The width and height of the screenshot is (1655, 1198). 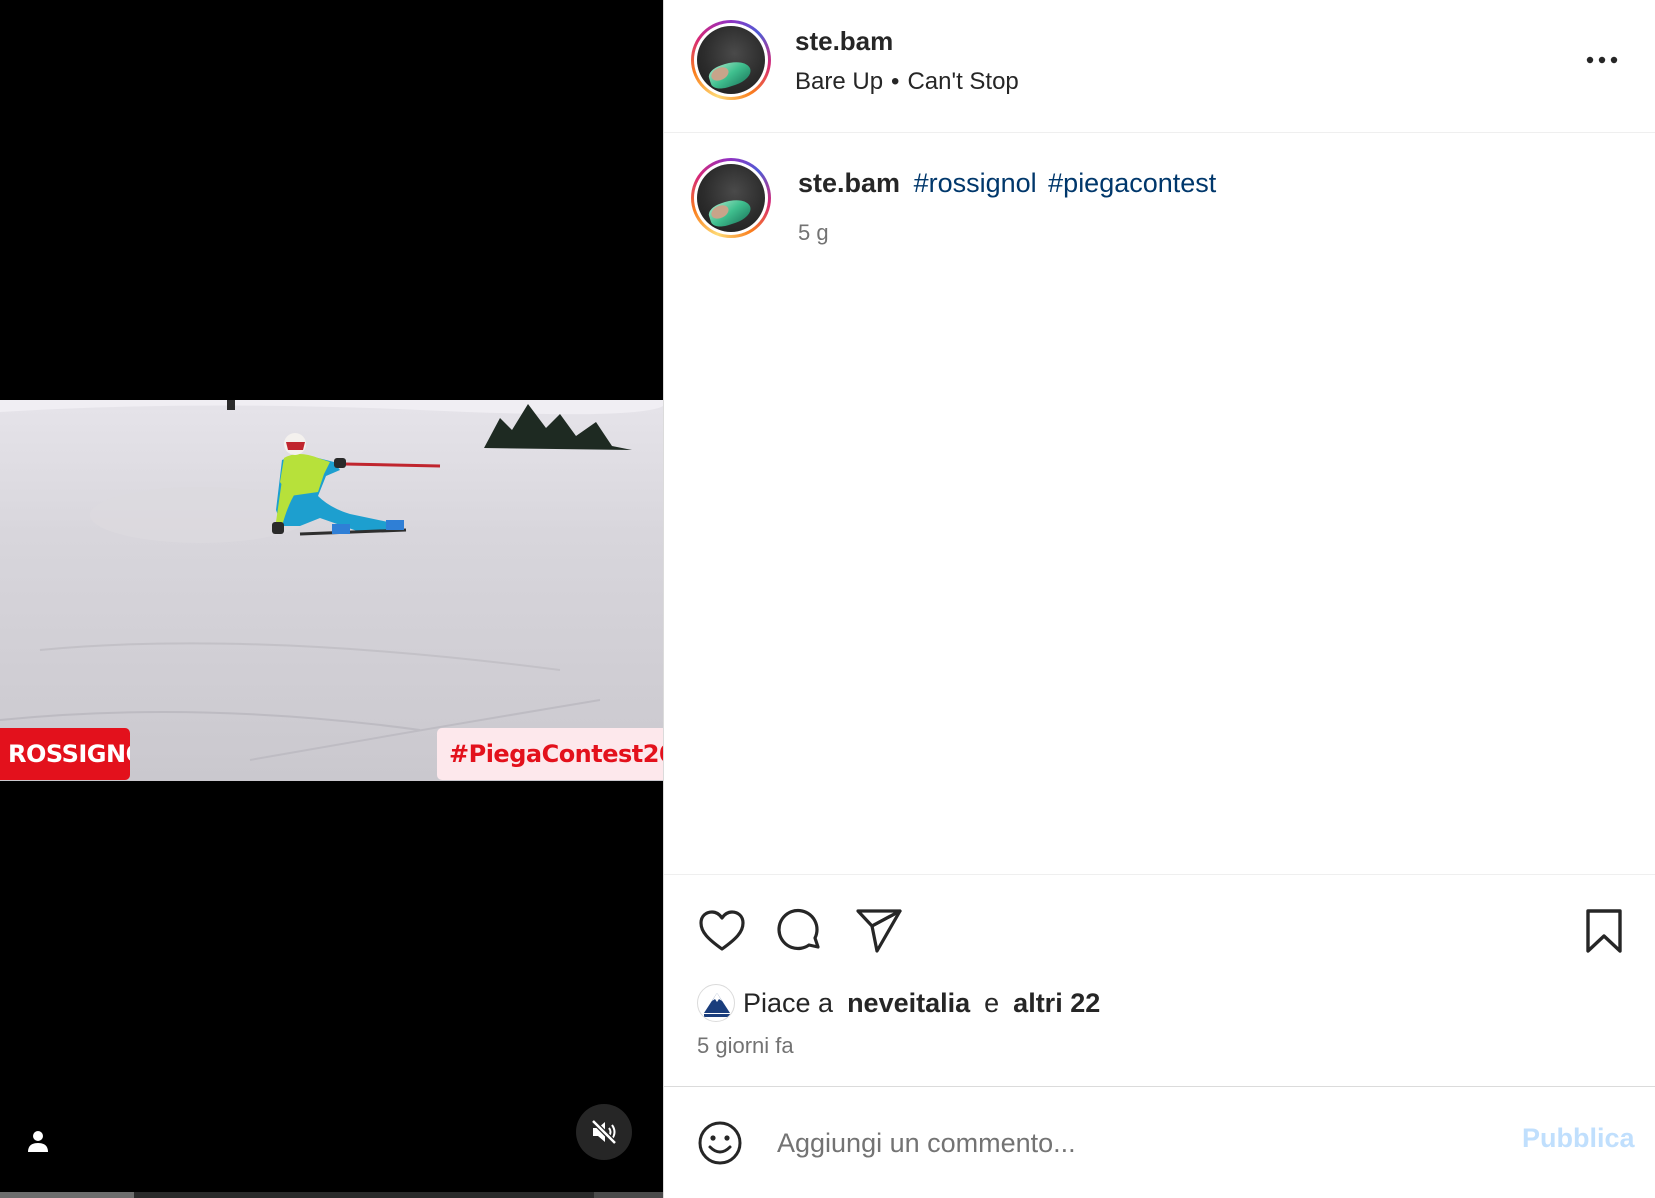 I want to click on mountain-logo-icon, so click(x=717, y=1005).